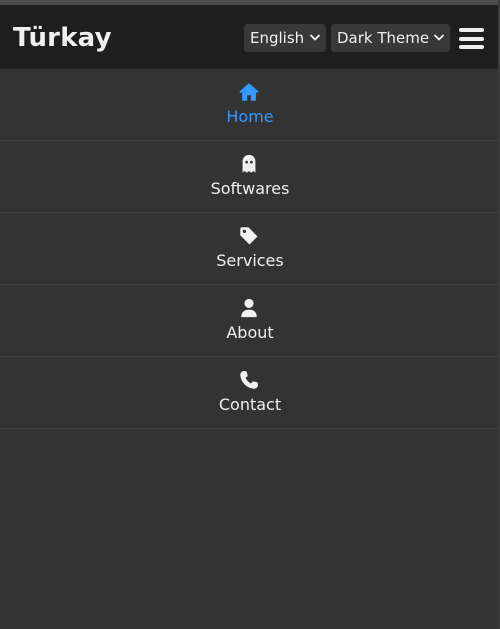  What do you see at coordinates (250, 321) in the screenshot?
I see `nav-item-about: About` at bounding box center [250, 321].